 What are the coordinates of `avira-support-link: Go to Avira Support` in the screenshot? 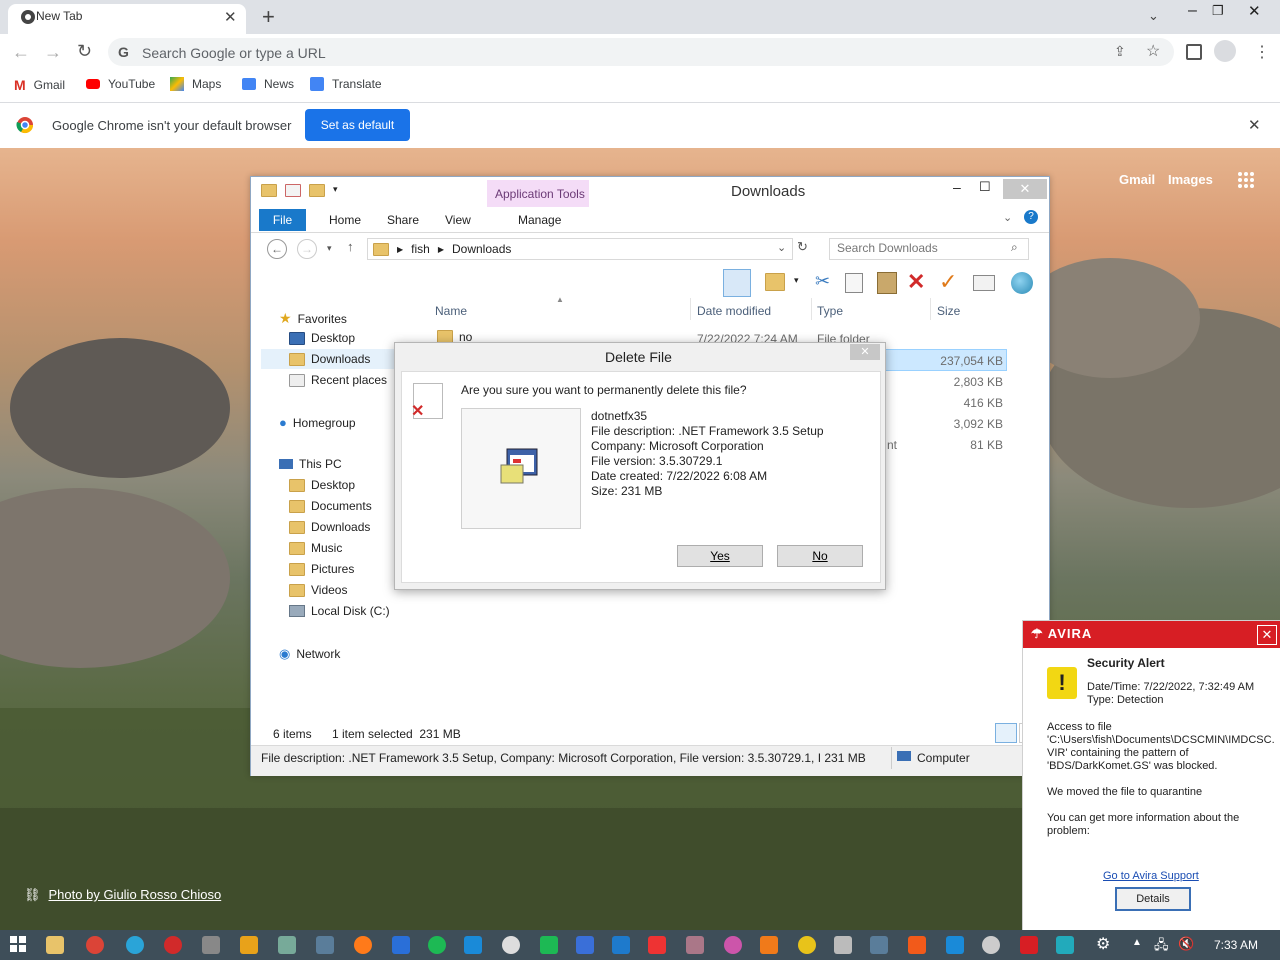 It's located at (1151, 876).